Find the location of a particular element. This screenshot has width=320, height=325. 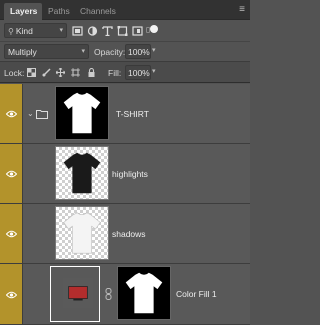

lock-row: Lock: Fill: 100% ▾ is located at coordinates (125, 72).